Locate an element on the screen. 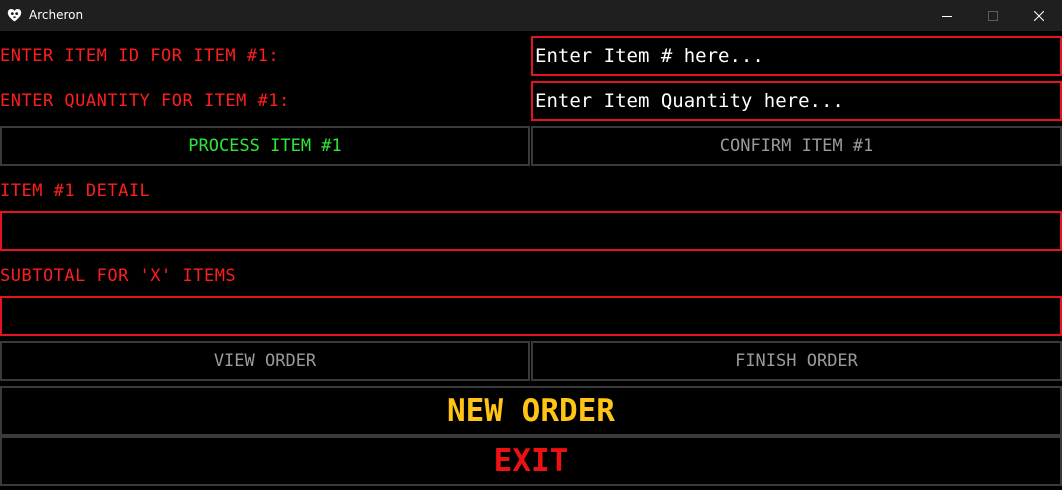 This screenshot has width=1062, height=490. confirm-item-button: CONFIRM ITEM #1 is located at coordinates (796, 146).